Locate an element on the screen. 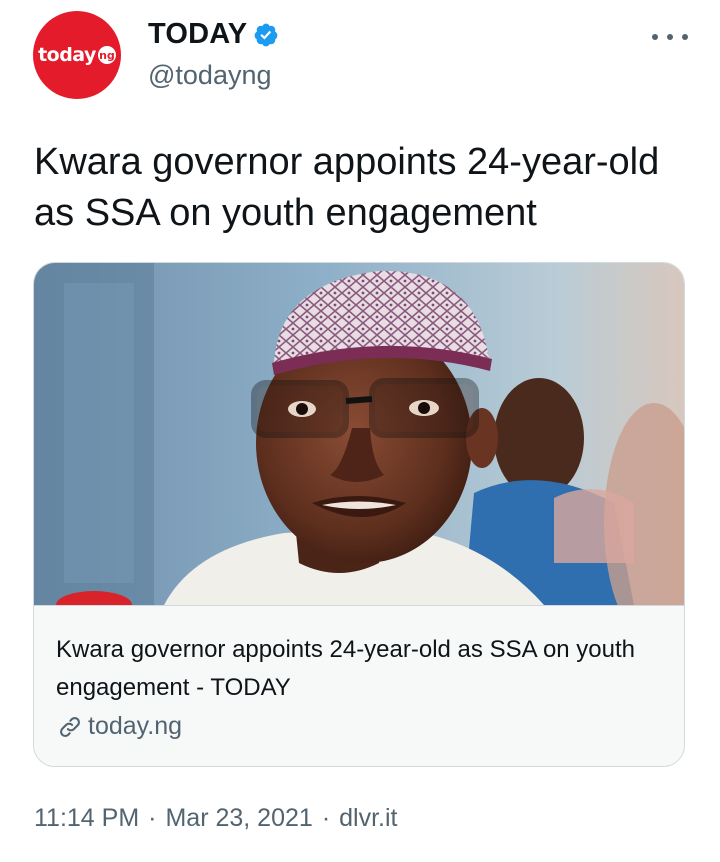  more-options-icon is located at coordinates (670, 37).